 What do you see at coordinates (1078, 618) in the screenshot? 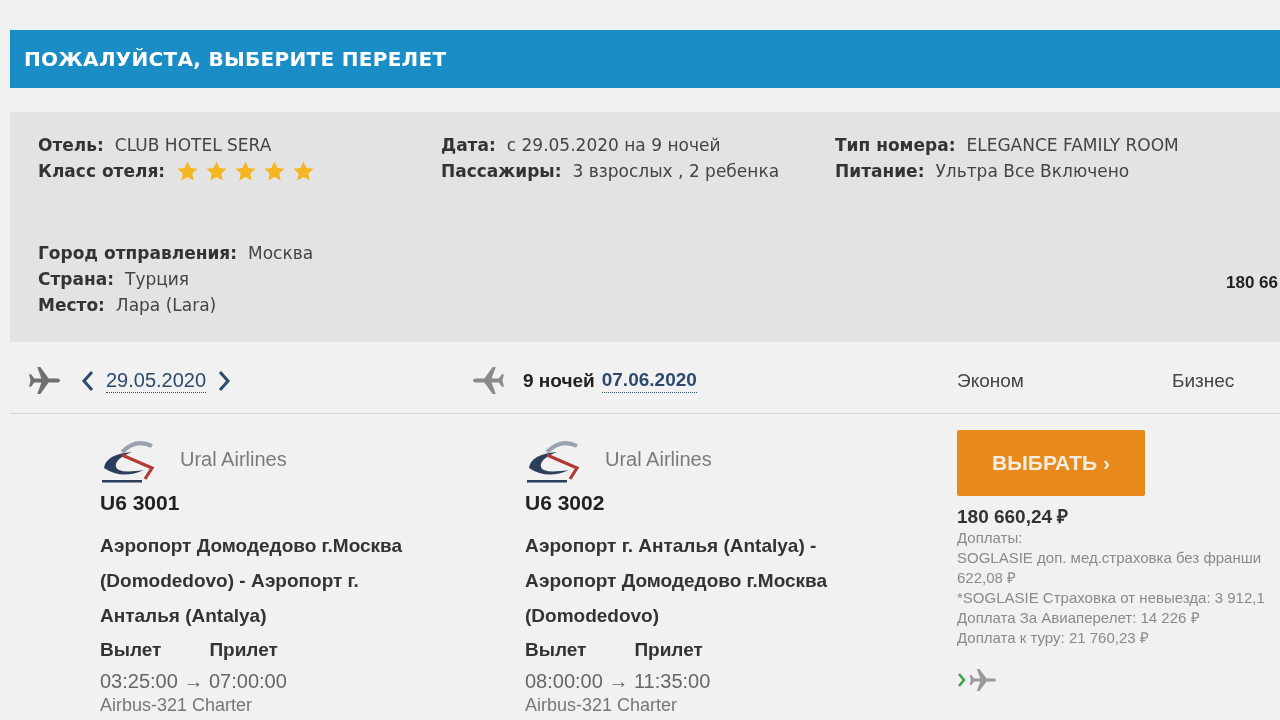
I see `surcharge-line: Доплата За Авиаперелет: 14 226 ₽` at bounding box center [1078, 618].